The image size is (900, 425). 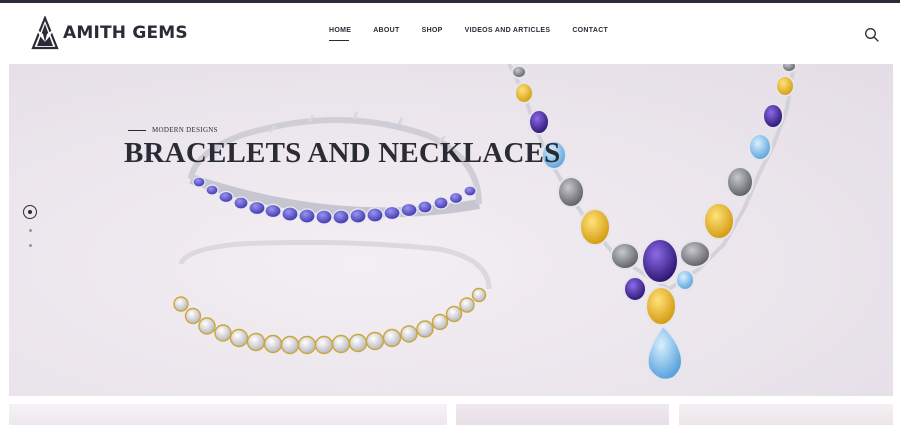 I want to click on nav-shop: SHOP, so click(x=432, y=30).